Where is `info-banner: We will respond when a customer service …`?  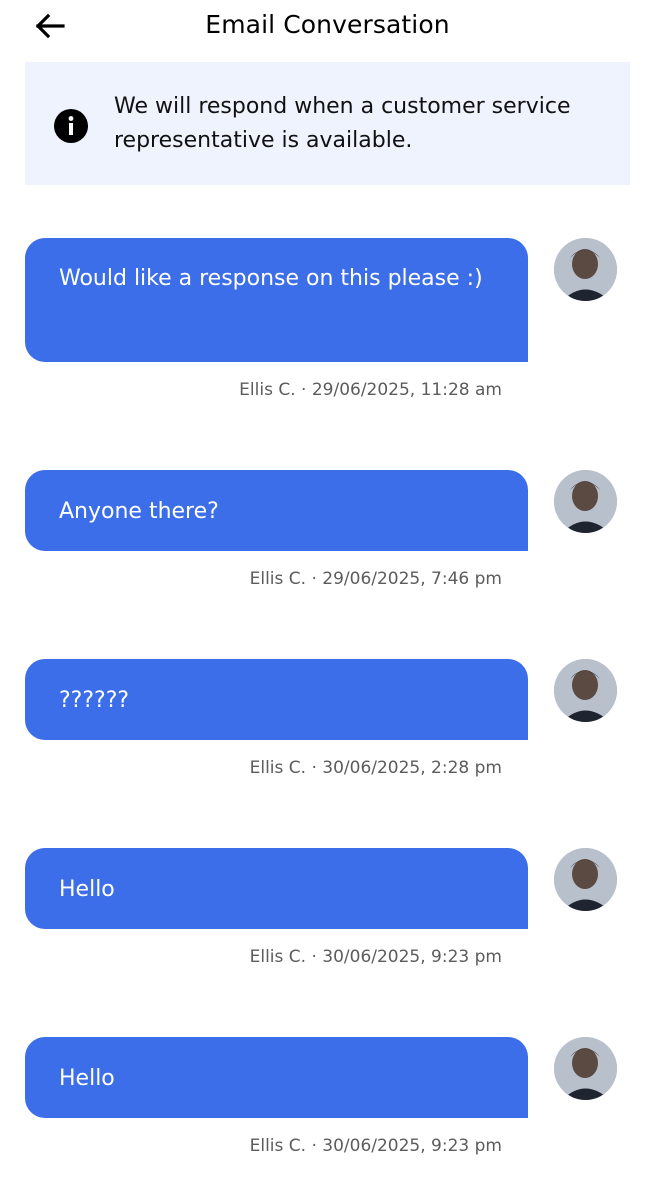 info-banner: We will respond when a customer service … is located at coordinates (327, 123).